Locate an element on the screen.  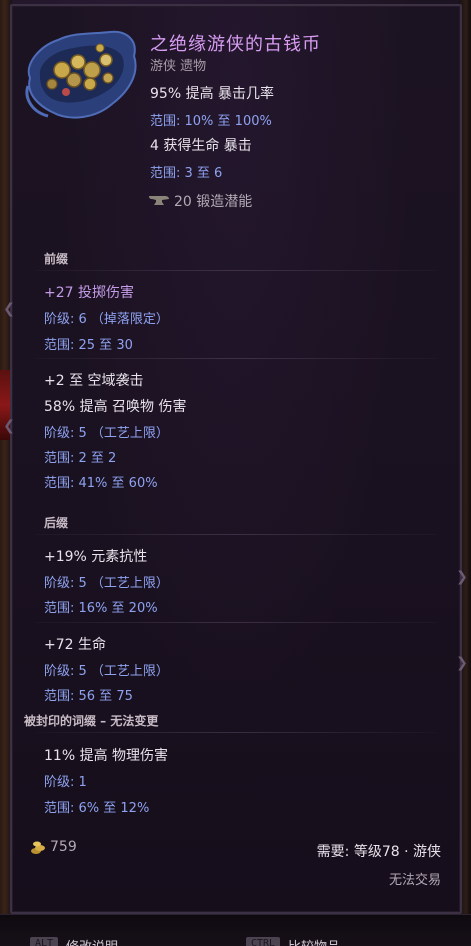
implicit-range: 范围: 10% 至 100% is located at coordinates (211, 121).